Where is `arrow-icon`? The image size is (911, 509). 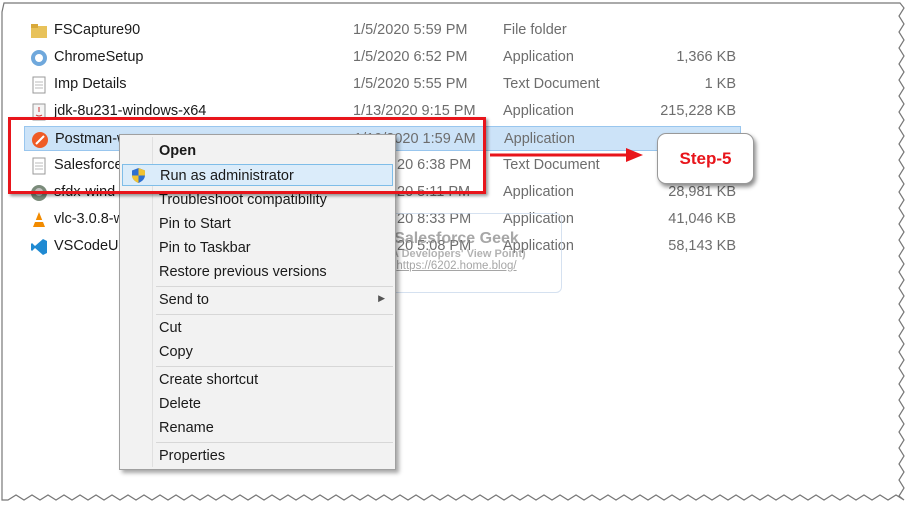 arrow-icon is located at coordinates (566, 155).